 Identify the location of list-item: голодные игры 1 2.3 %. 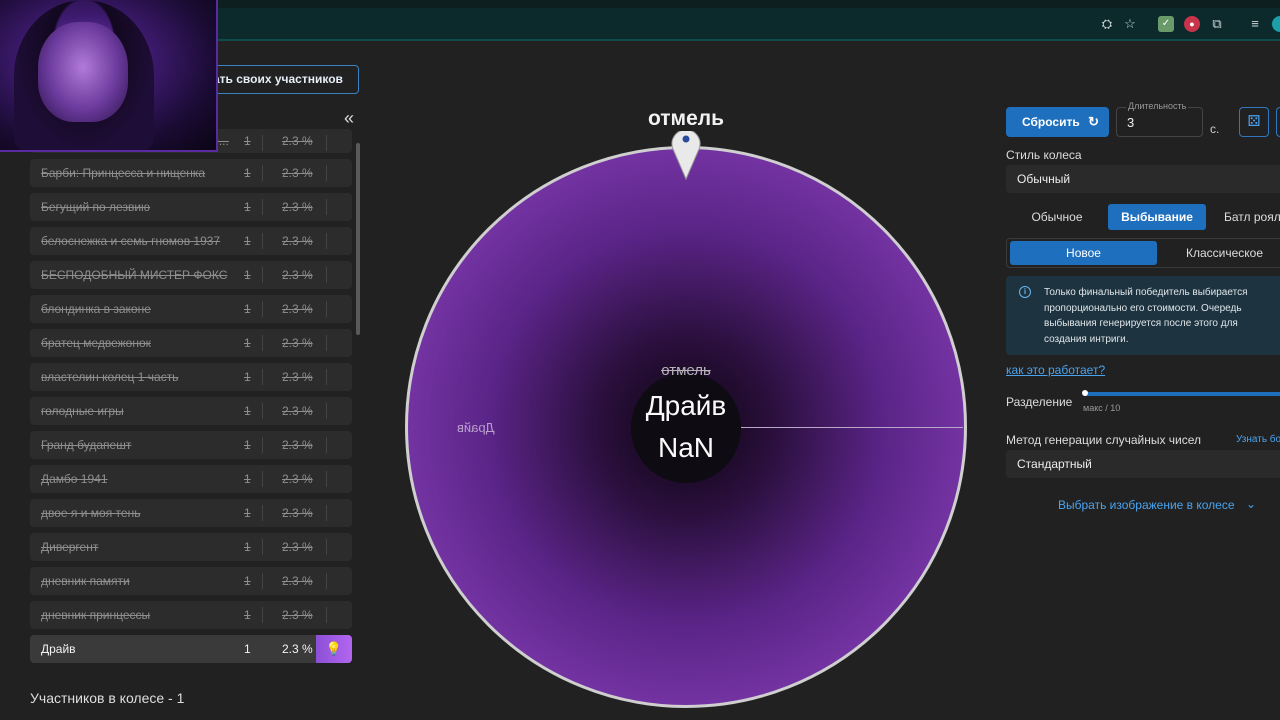
(191, 411).